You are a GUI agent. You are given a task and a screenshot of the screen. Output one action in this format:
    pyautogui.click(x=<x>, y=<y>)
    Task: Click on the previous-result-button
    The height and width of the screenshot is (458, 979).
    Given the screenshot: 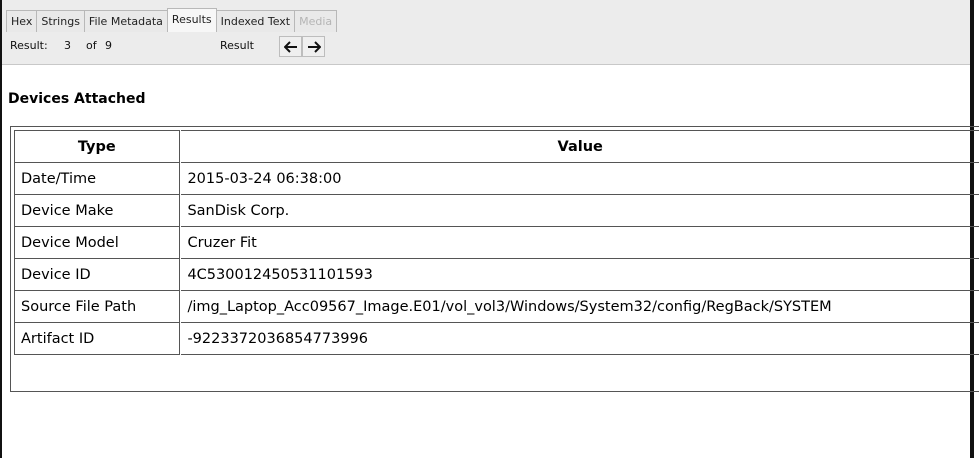 What is the action you would take?
    pyautogui.click(x=290, y=46)
    